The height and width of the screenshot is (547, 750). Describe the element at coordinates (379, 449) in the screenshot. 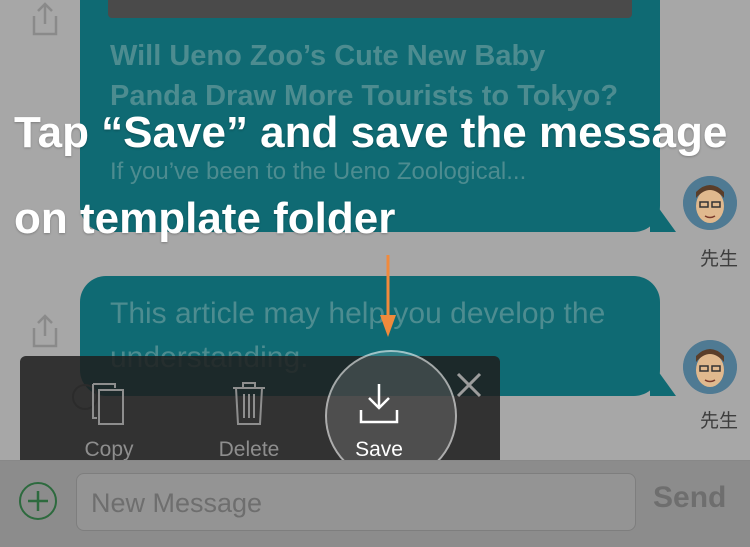

I see `save-label: Save` at that location.